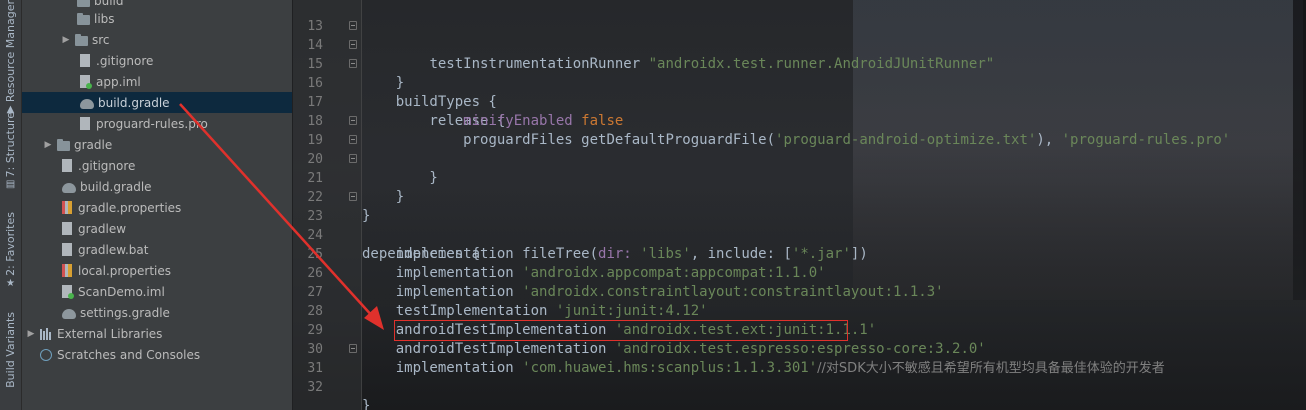 This screenshot has height=410, width=1306. I want to click on tree-item-gradlew: gradlew, so click(157, 228).